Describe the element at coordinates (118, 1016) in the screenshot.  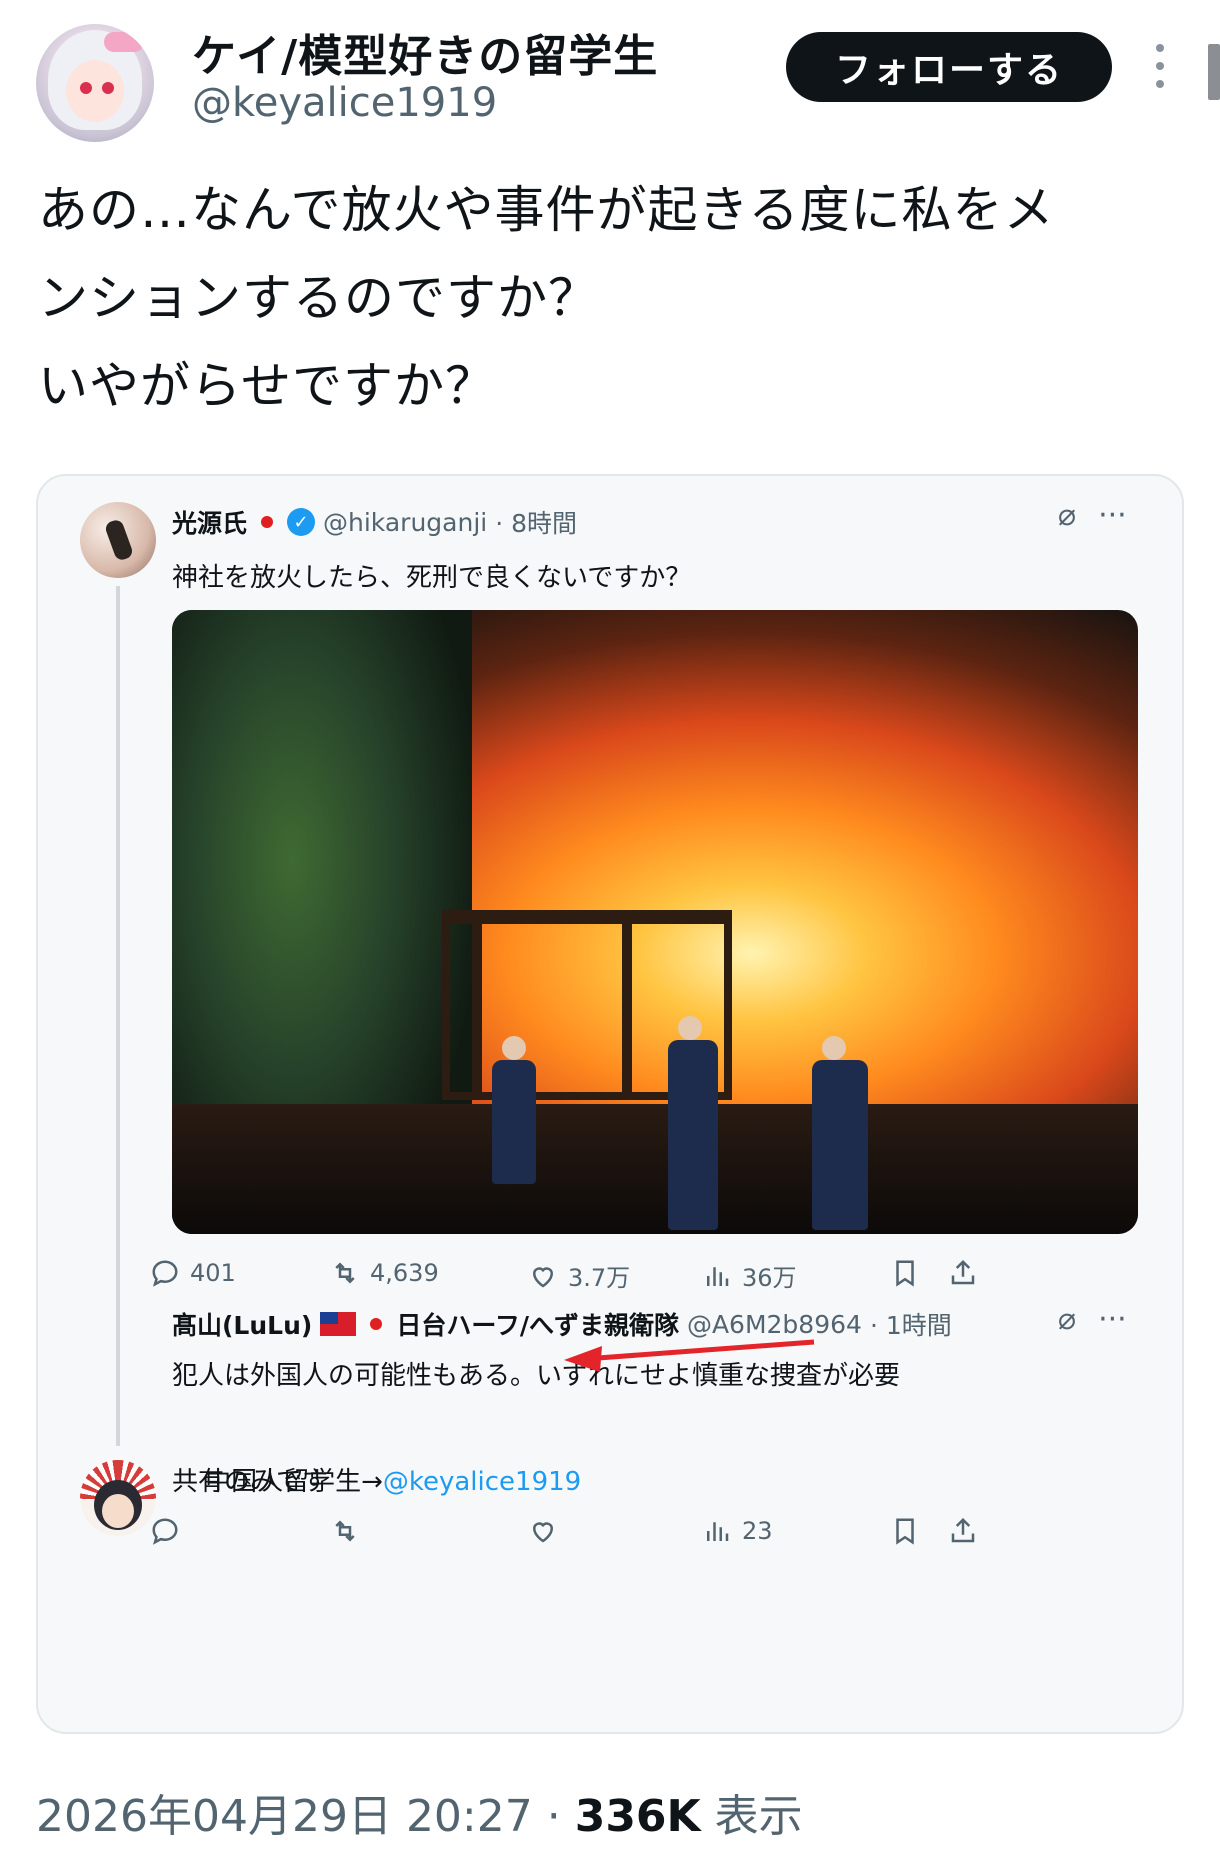
I see `thread-connector-line` at that location.